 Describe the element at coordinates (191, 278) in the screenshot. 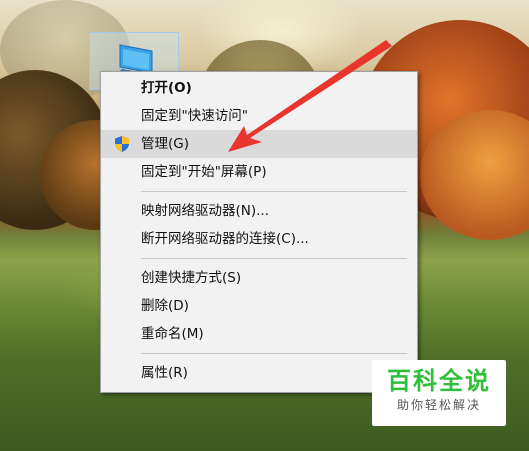

I see `menu-item-label: 创建快捷方式(S)` at that location.